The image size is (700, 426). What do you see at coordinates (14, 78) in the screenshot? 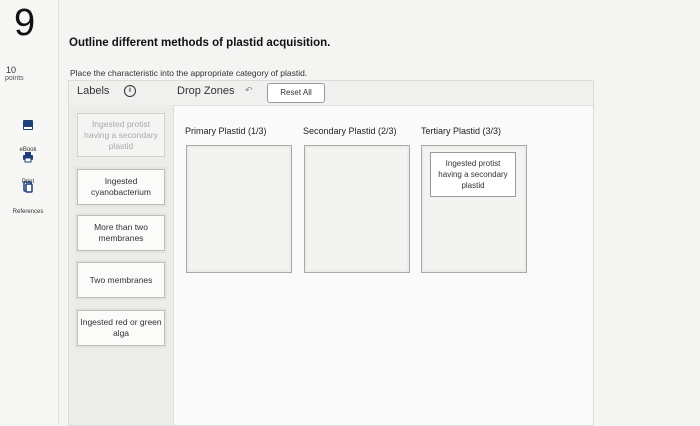
I see `points-label: points` at bounding box center [14, 78].